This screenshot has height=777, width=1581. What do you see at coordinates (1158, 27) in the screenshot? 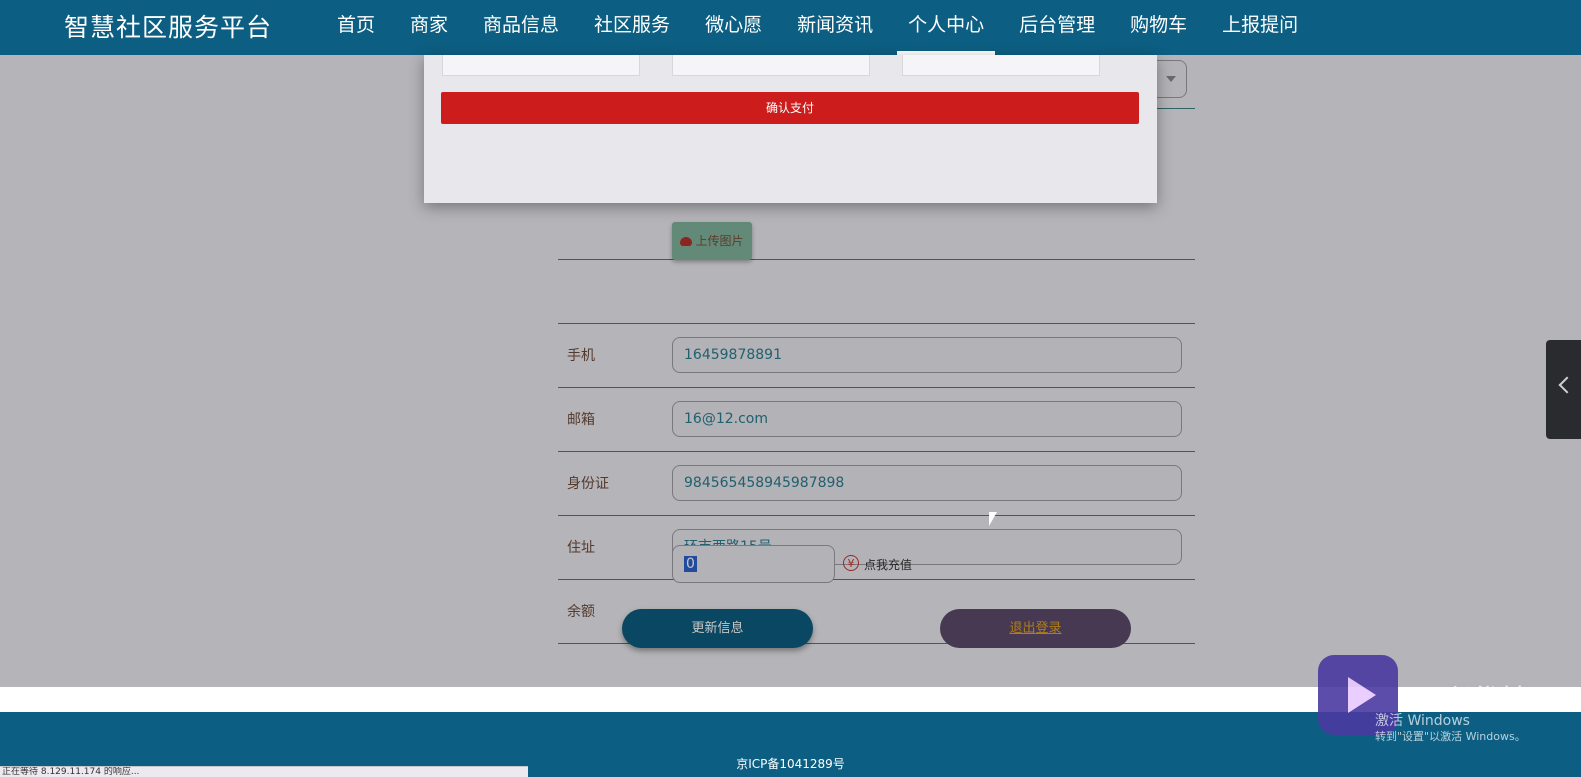
I see `nav-cart: 购物车` at bounding box center [1158, 27].